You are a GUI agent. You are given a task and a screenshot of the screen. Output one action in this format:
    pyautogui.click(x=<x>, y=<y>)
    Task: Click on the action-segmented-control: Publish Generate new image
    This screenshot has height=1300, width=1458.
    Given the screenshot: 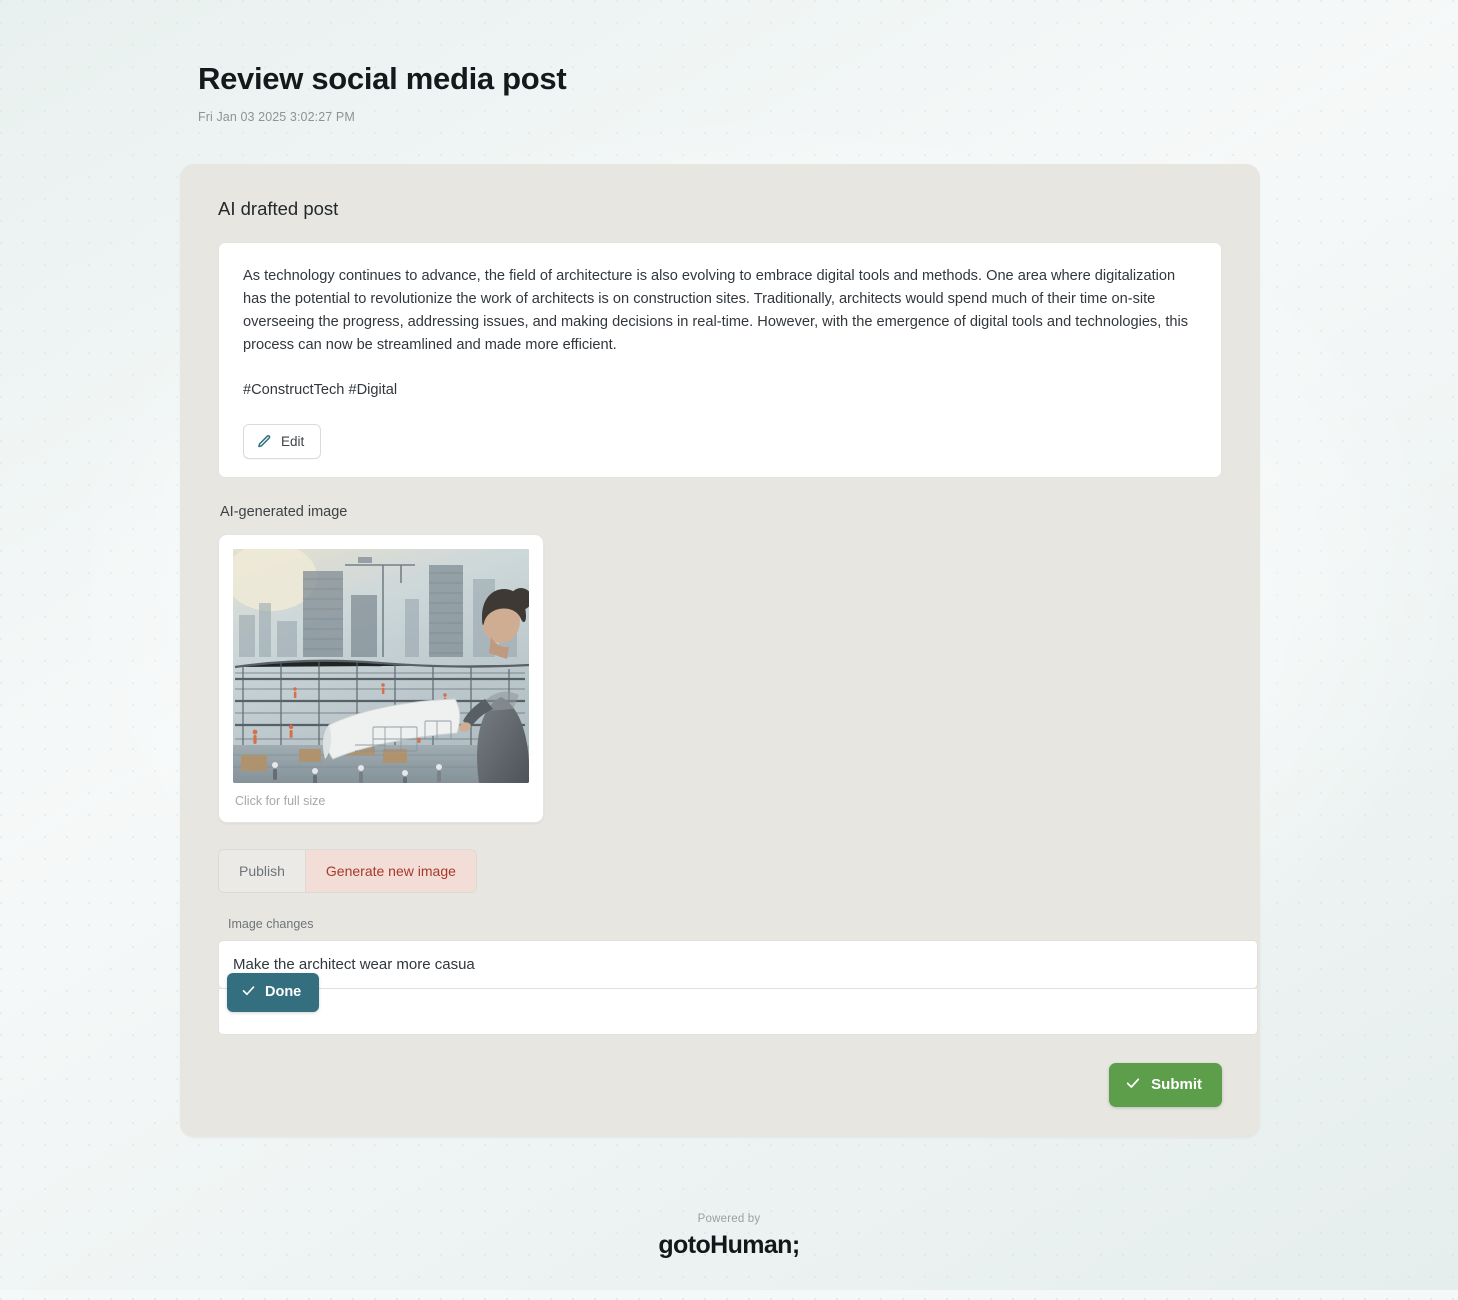 What is the action you would take?
    pyautogui.click(x=347, y=870)
    